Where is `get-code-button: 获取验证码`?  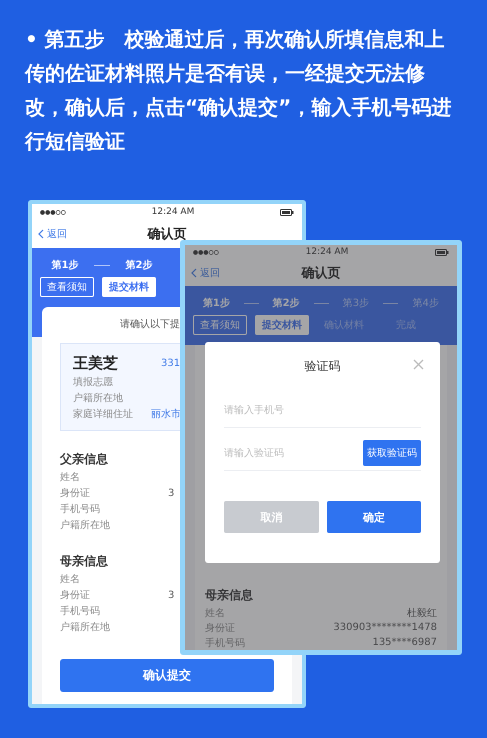
get-code-button: 获取验证码 is located at coordinates (392, 453).